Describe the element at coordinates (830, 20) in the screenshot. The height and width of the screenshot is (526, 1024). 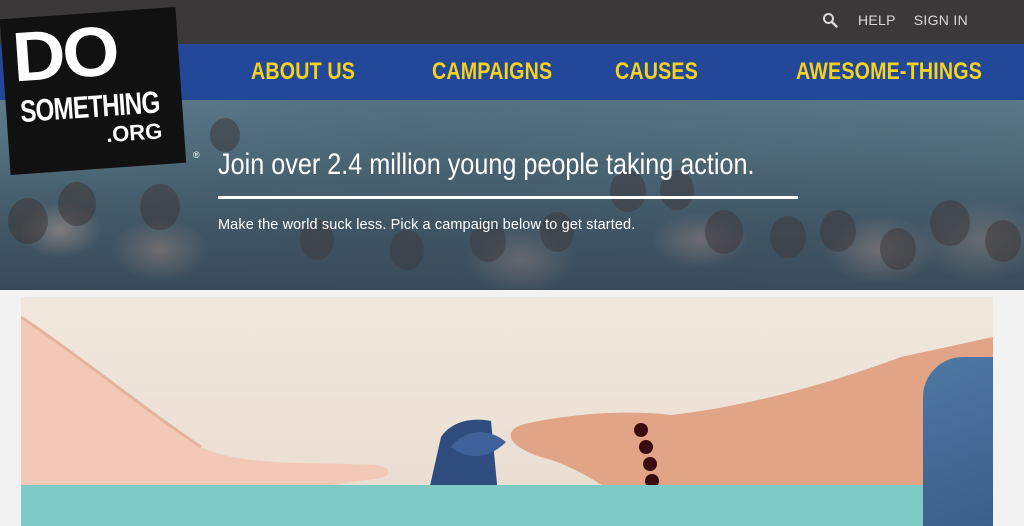
I see `search-icon` at that location.